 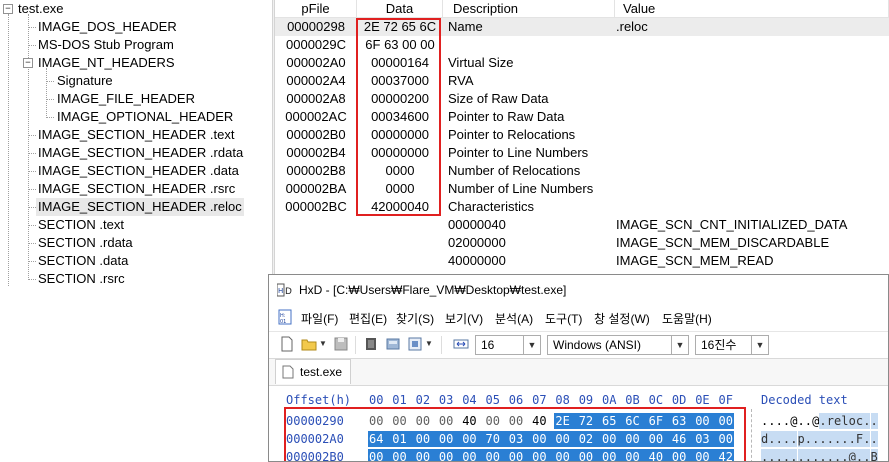 I want to click on tree-item-section-header-data: IMAGE_SECTION_HEADER .data, so click(x=138, y=171).